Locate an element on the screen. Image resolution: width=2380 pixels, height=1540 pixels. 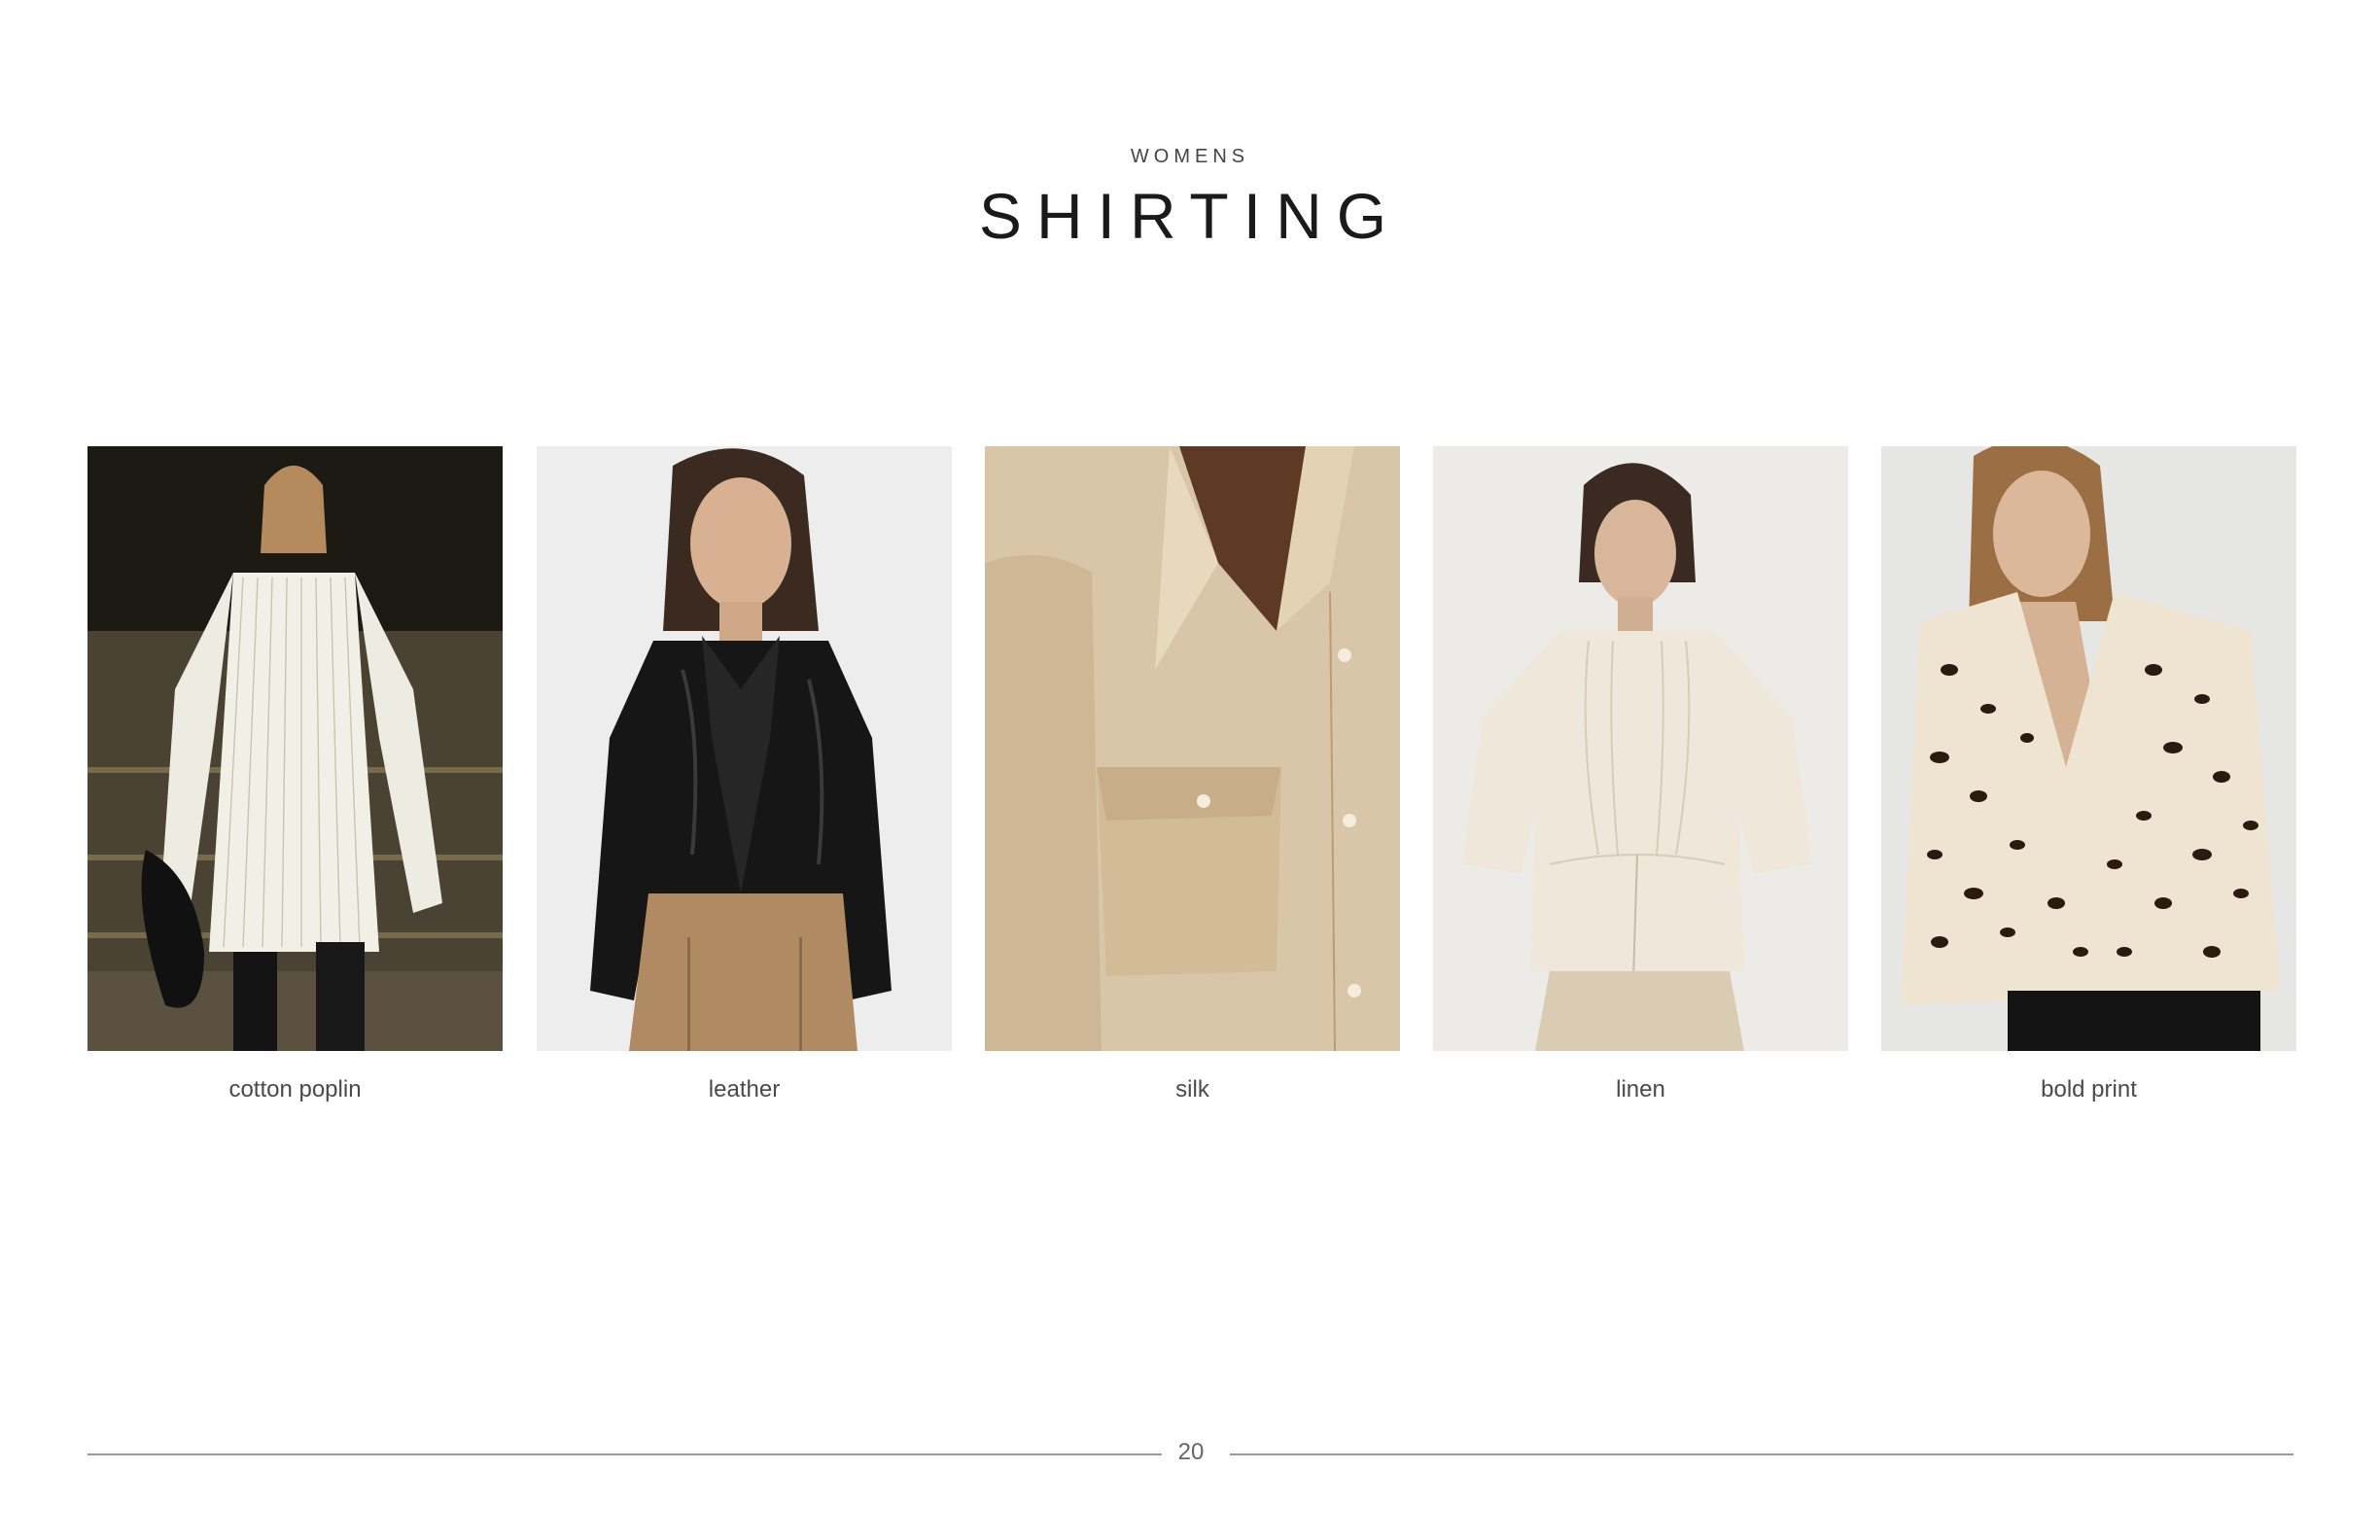
product-card-leather: leather is located at coordinates (744, 774).